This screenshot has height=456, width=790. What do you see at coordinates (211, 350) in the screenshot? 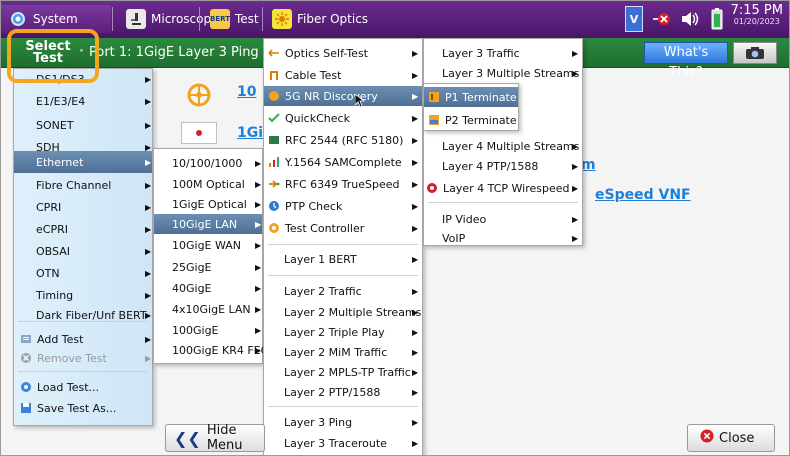
I see `menu-item-100gige-kr4-fec: 100GigE KR4 FEC ▶` at bounding box center [211, 350].